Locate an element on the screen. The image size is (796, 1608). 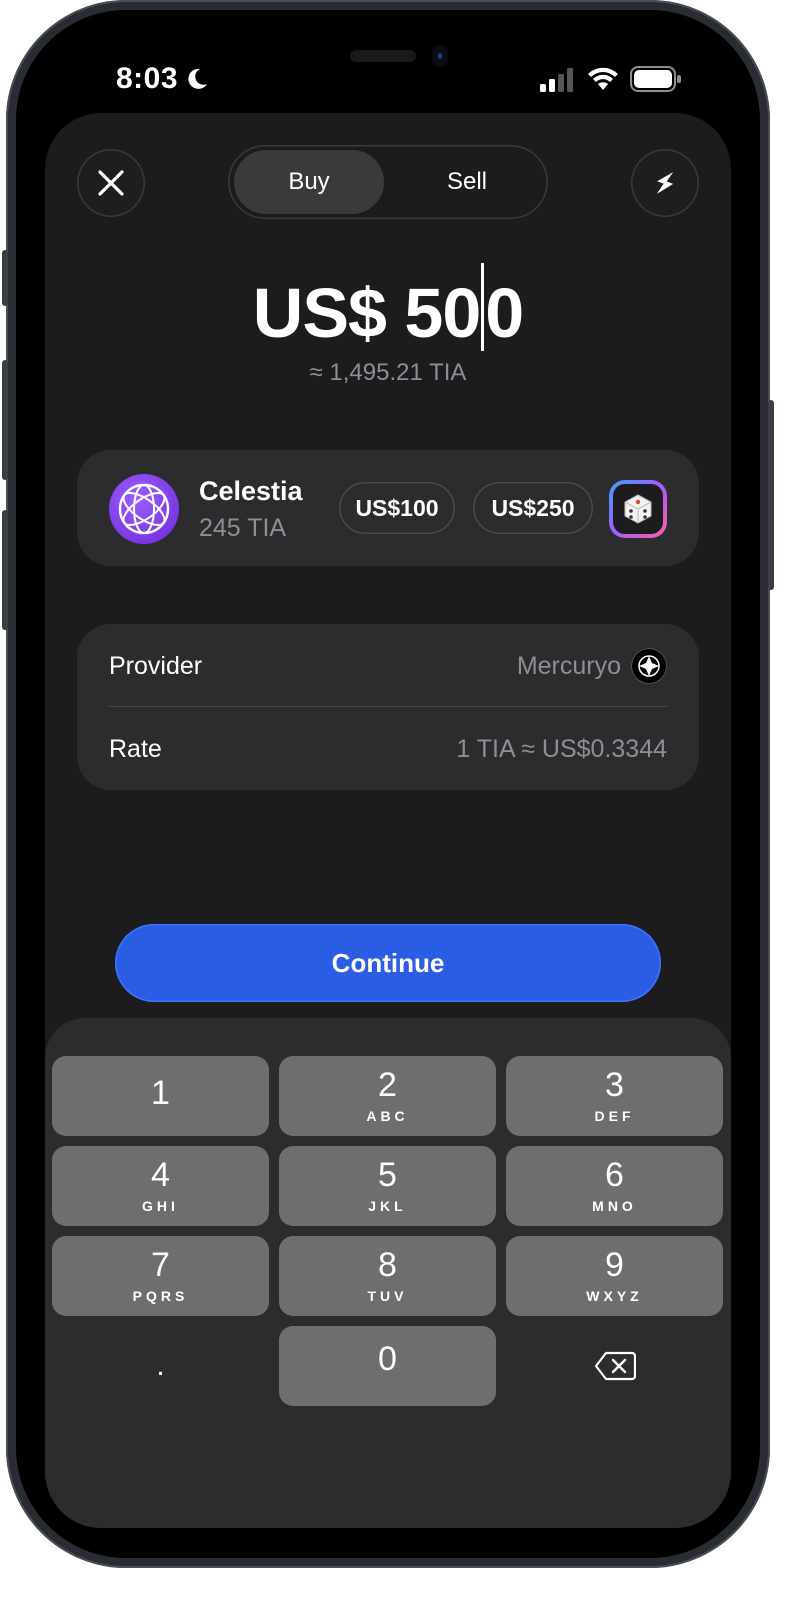
key-number: 3 is located at coordinates (614, 1085).